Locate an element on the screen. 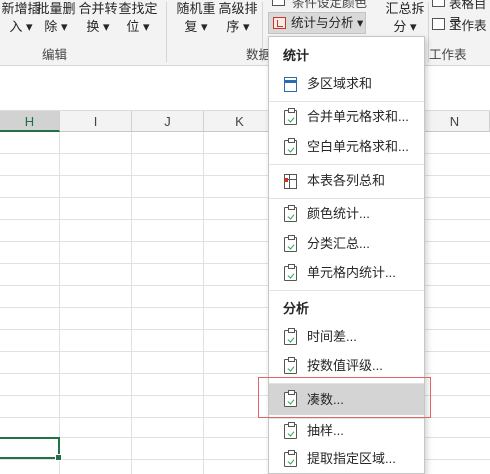  table-sum-icon is located at coordinates (290, 181).